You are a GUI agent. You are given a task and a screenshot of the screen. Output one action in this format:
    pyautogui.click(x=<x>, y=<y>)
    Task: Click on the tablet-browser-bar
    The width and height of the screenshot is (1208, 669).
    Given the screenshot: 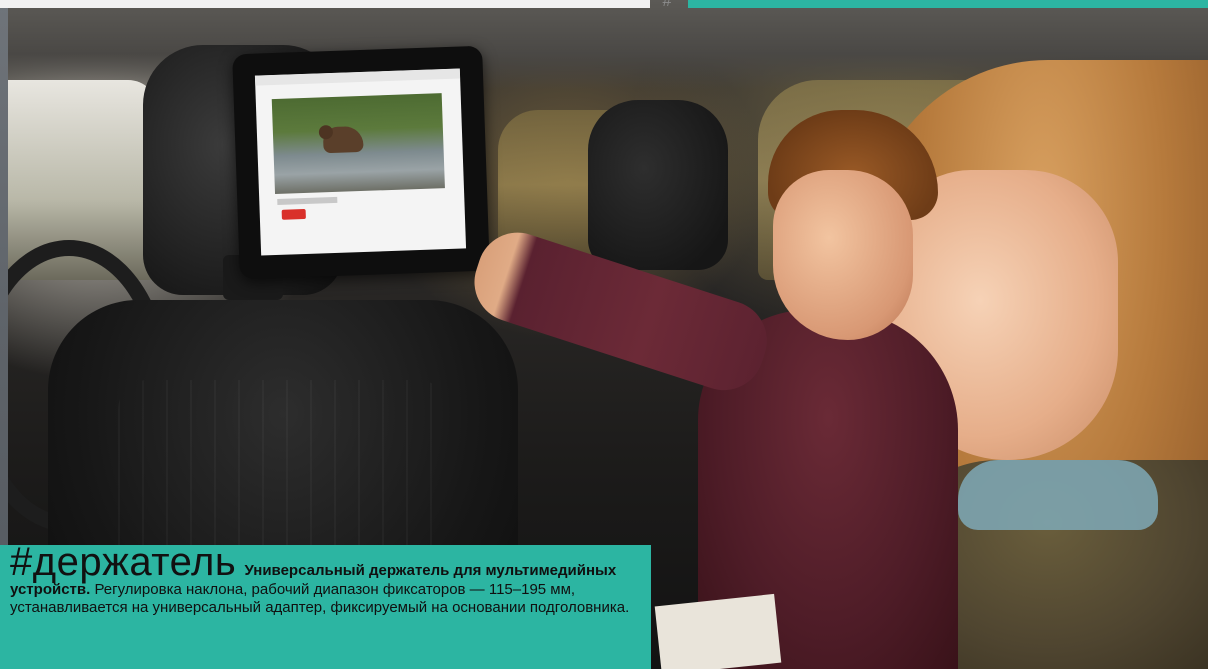 What is the action you would take?
    pyautogui.click(x=357, y=77)
    